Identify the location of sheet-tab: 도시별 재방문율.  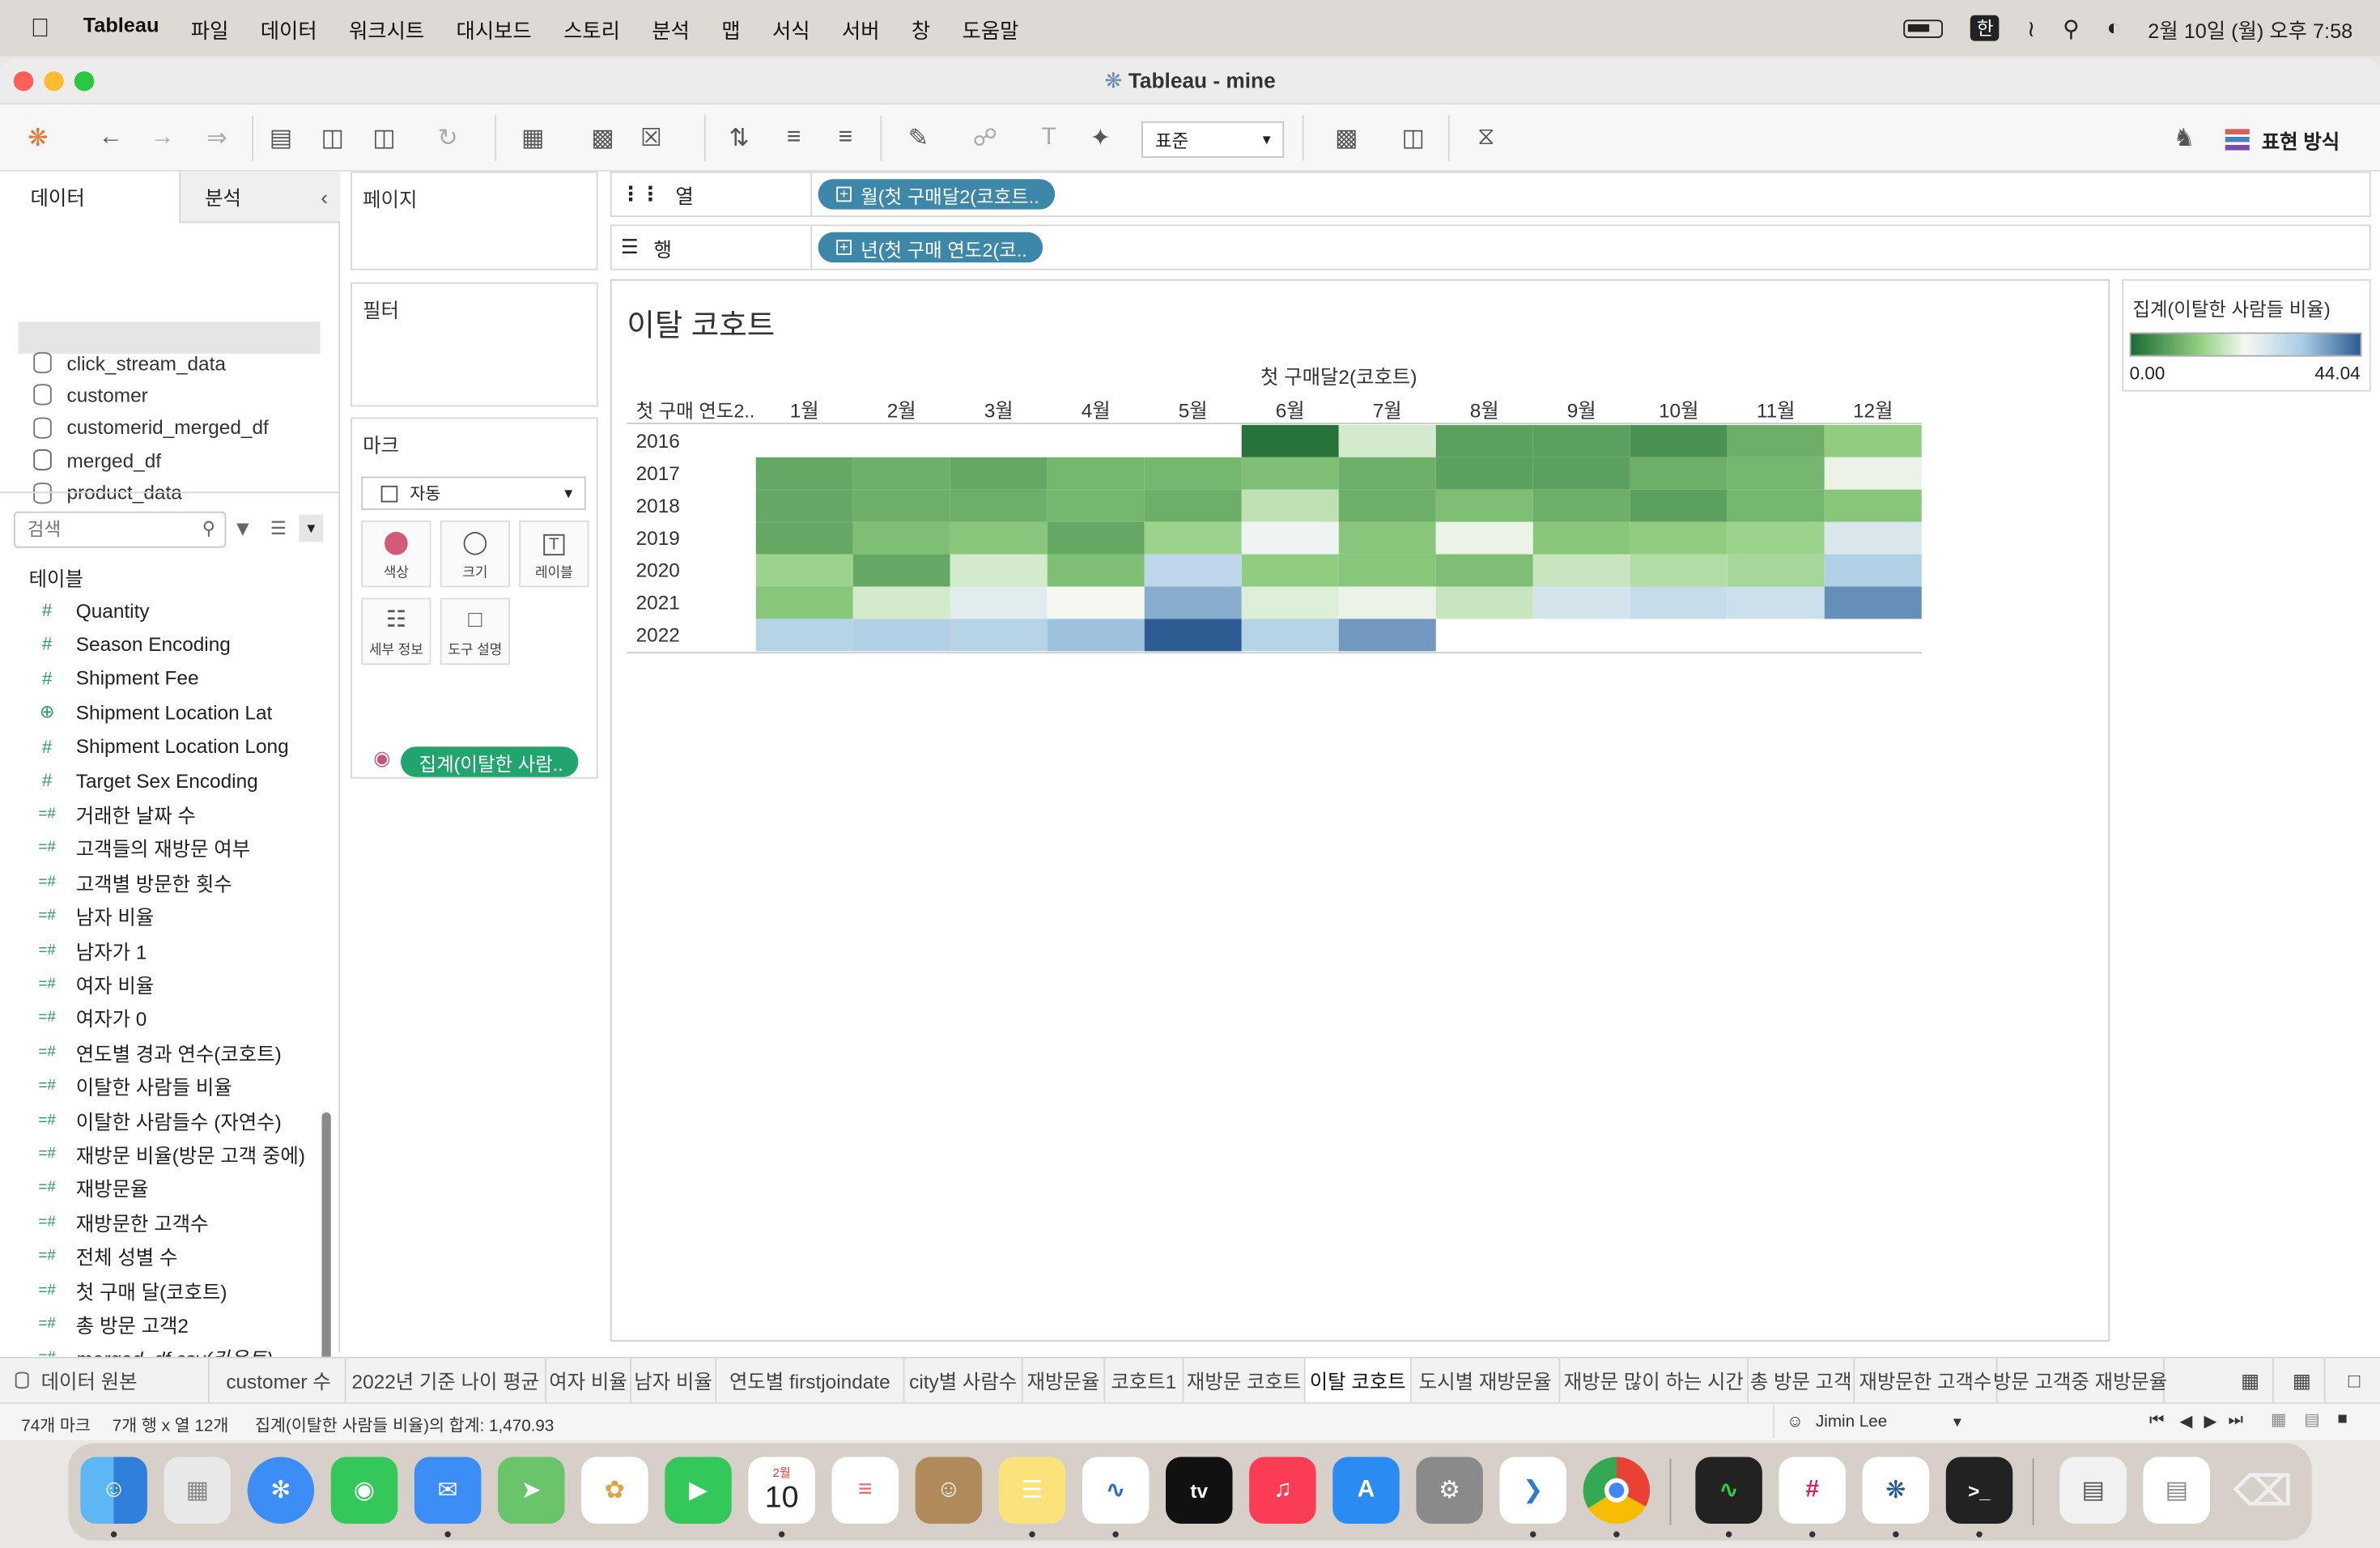
(1486, 1380).